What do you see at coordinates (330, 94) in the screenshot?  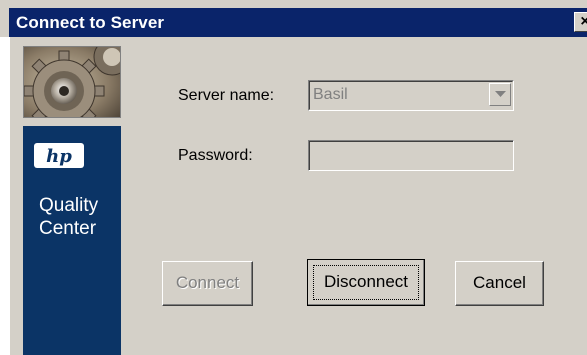 I see `server-name-value: Basil` at bounding box center [330, 94].